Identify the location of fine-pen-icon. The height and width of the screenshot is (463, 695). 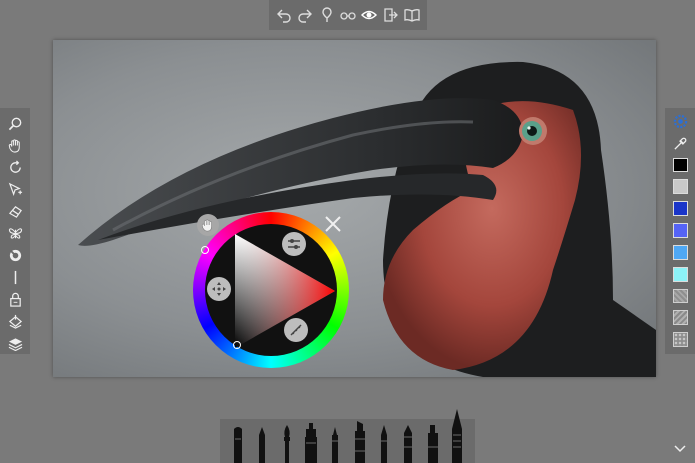
(383, 444).